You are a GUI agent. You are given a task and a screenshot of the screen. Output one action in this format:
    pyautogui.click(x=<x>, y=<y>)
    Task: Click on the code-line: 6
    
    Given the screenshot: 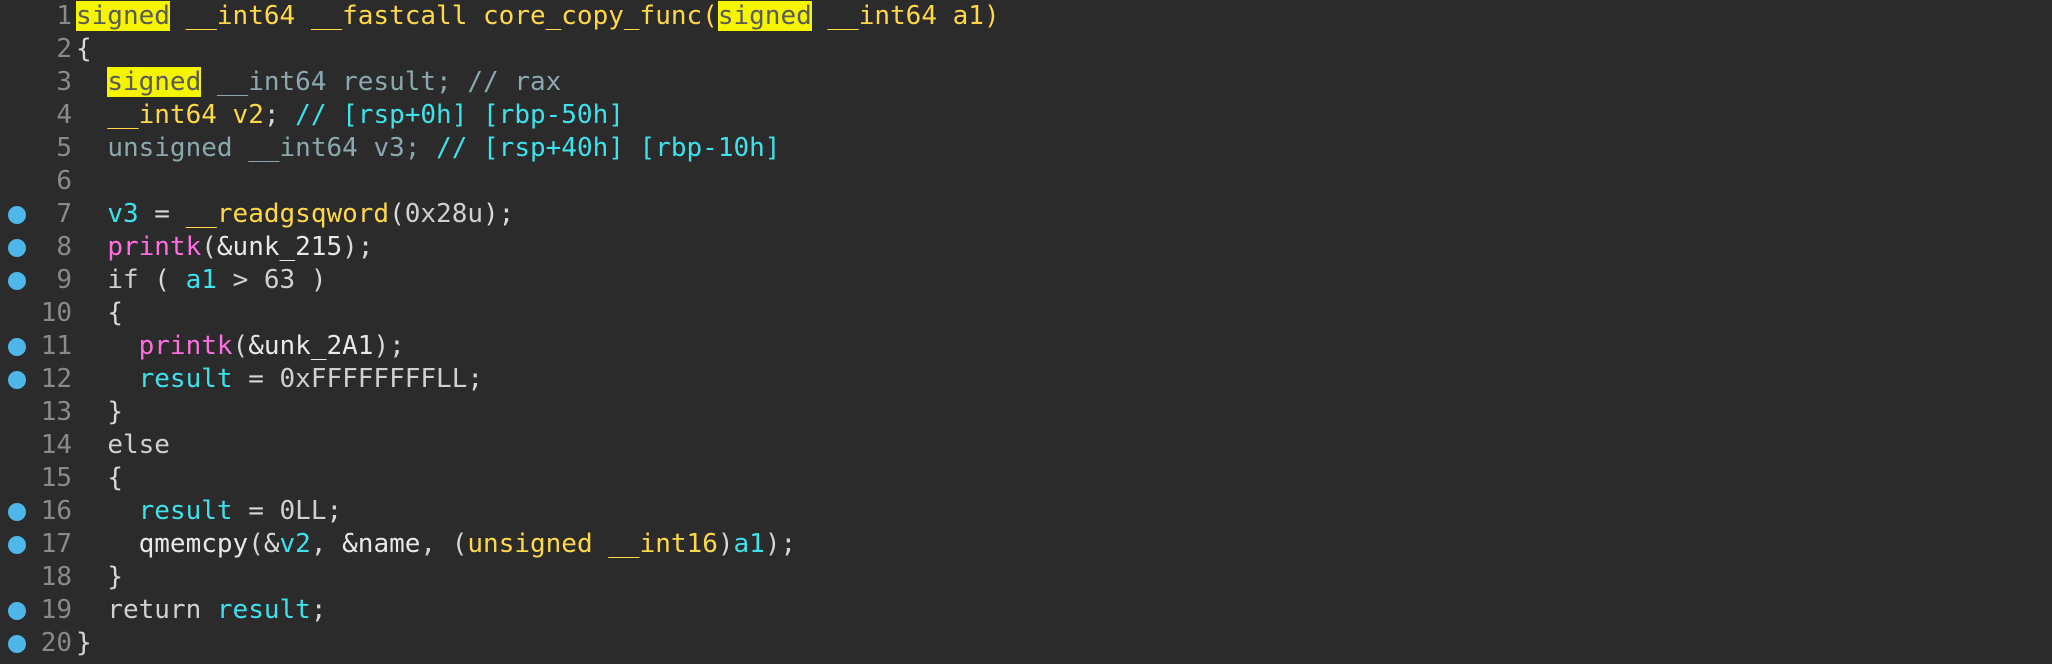 What is the action you would take?
    pyautogui.click(x=1026, y=181)
    